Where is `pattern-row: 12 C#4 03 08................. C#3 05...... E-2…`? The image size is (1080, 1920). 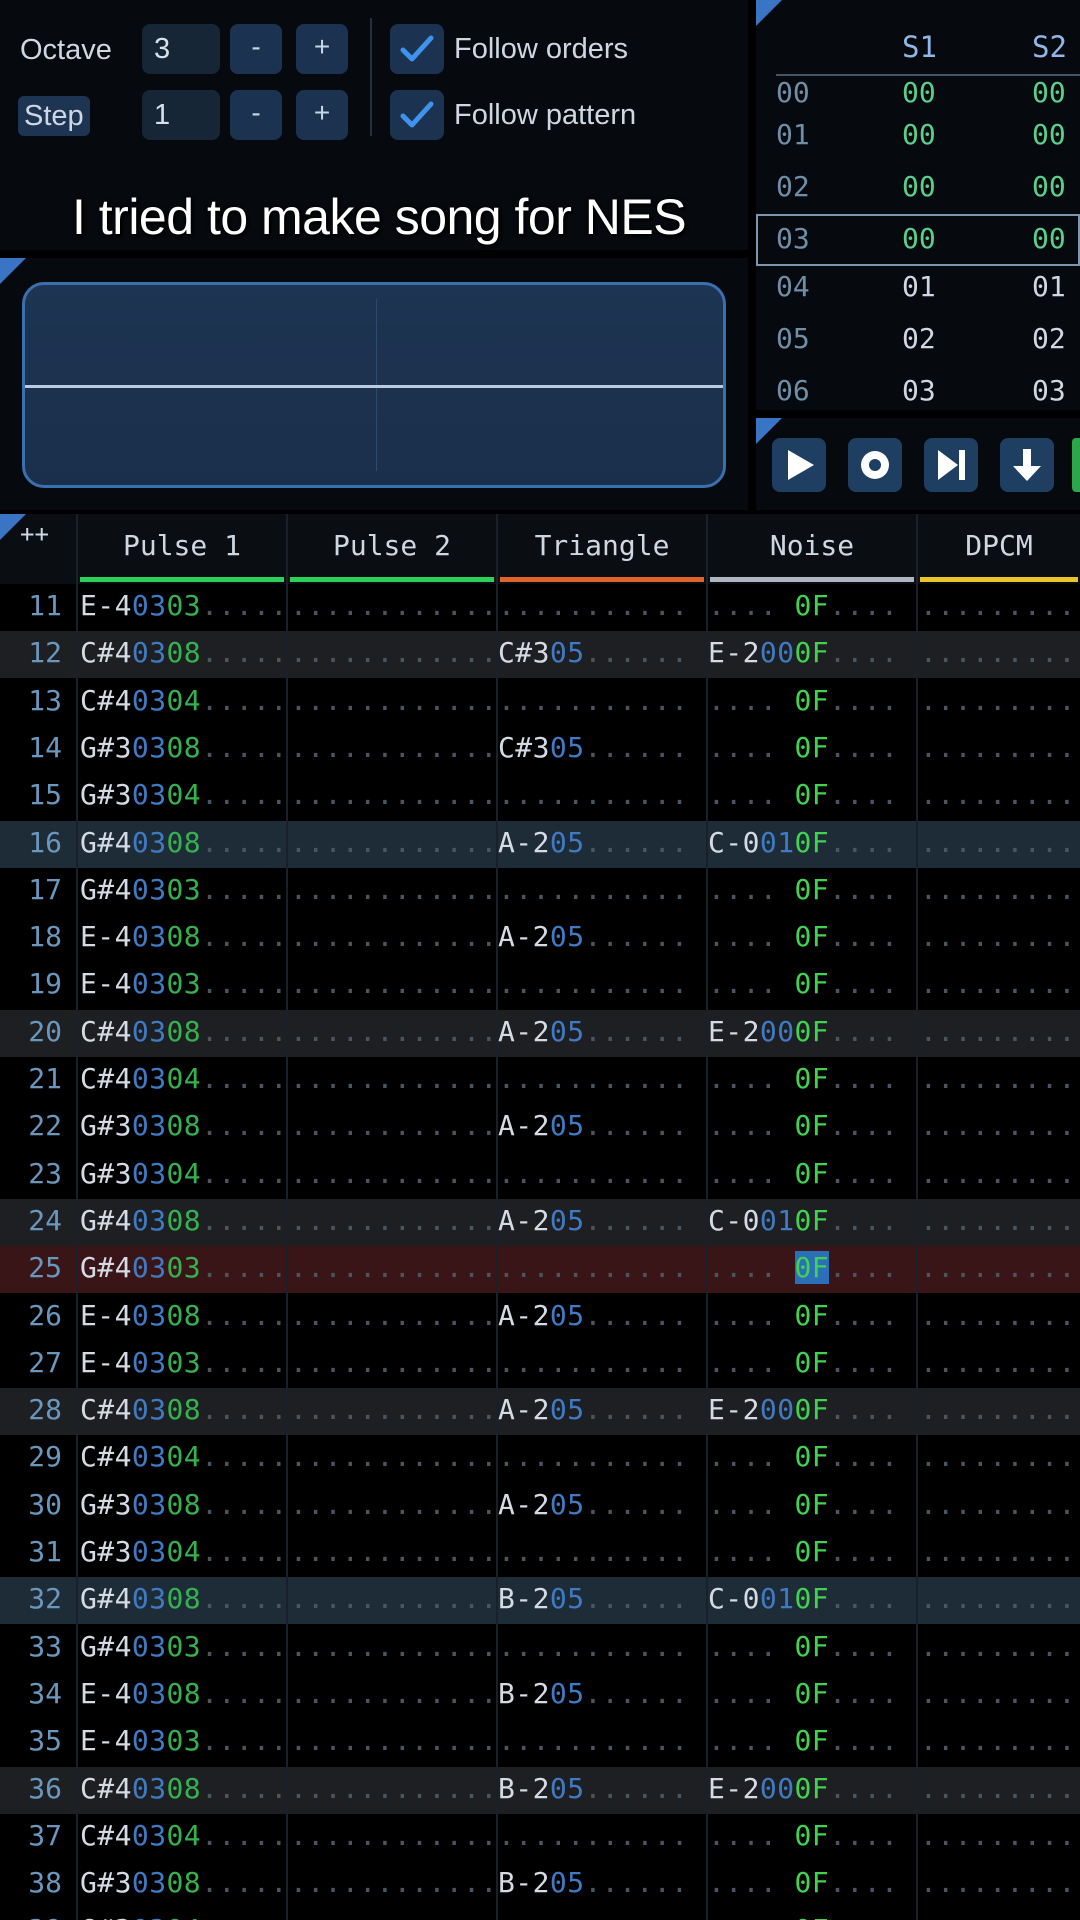 pattern-row: 12 C#4 03 08................. C#3 05...... E-2… is located at coordinates (540, 655).